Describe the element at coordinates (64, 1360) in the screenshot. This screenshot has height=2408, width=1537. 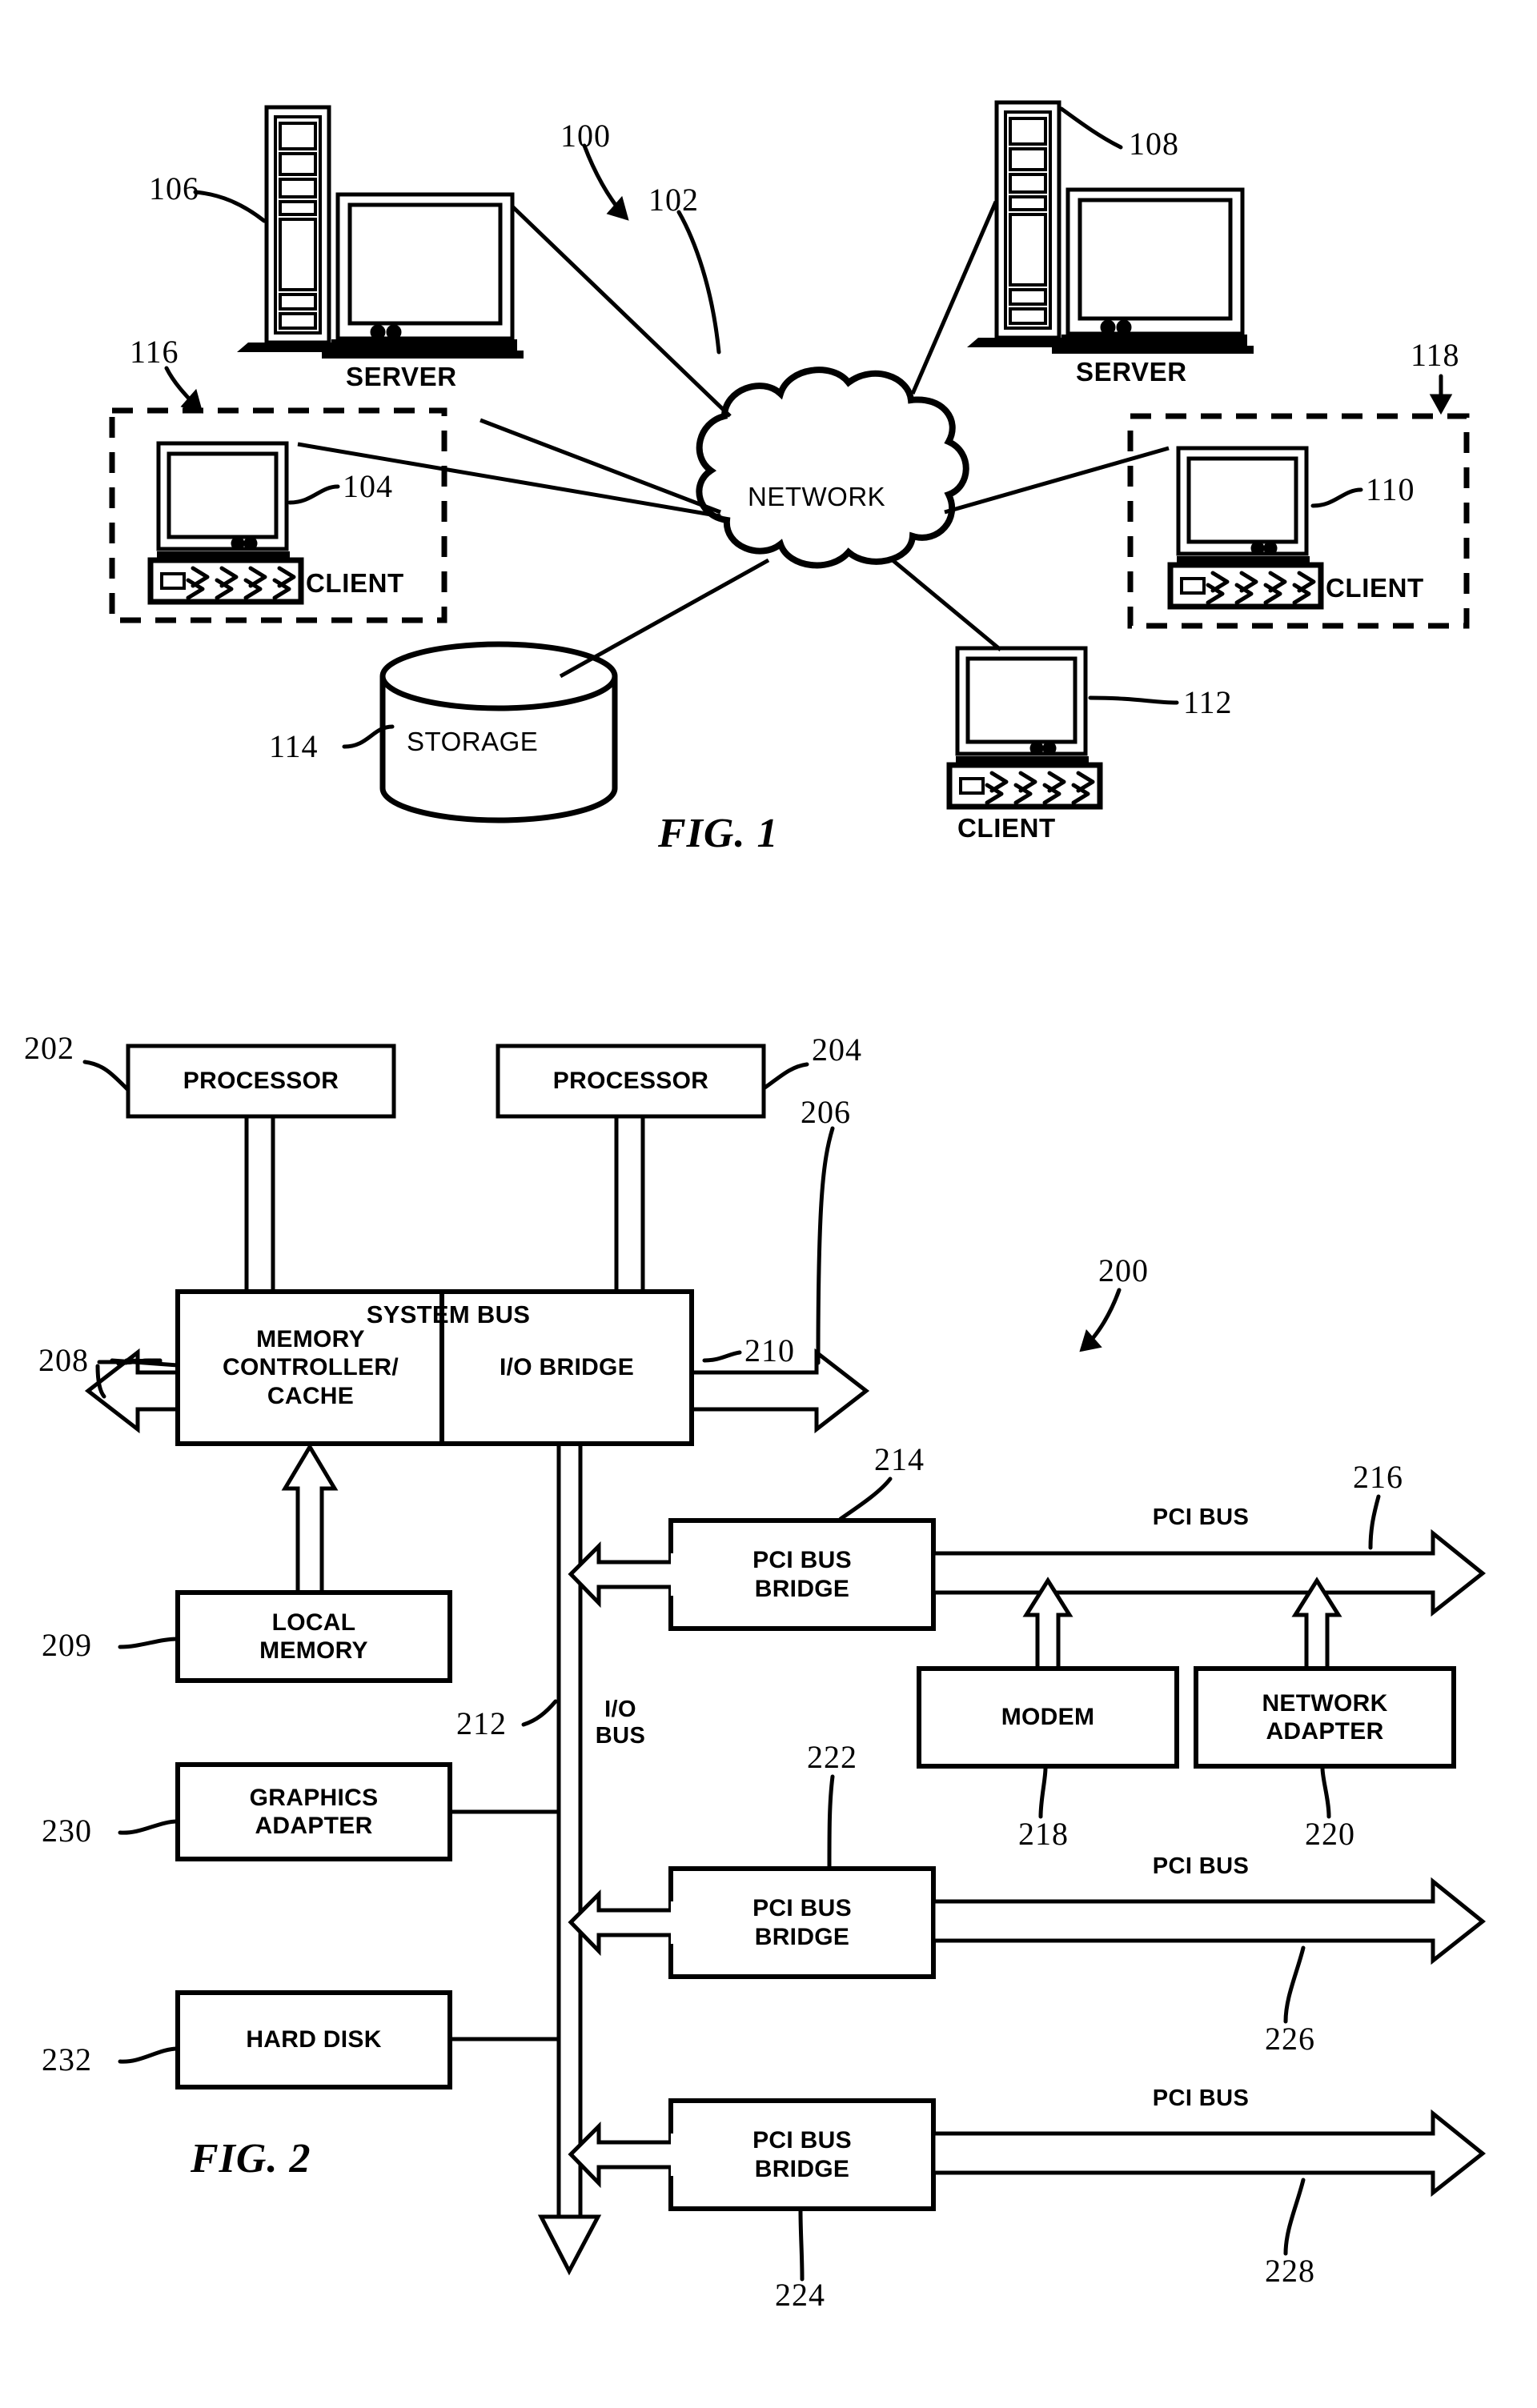
I see `ref-208: 208` at that location.